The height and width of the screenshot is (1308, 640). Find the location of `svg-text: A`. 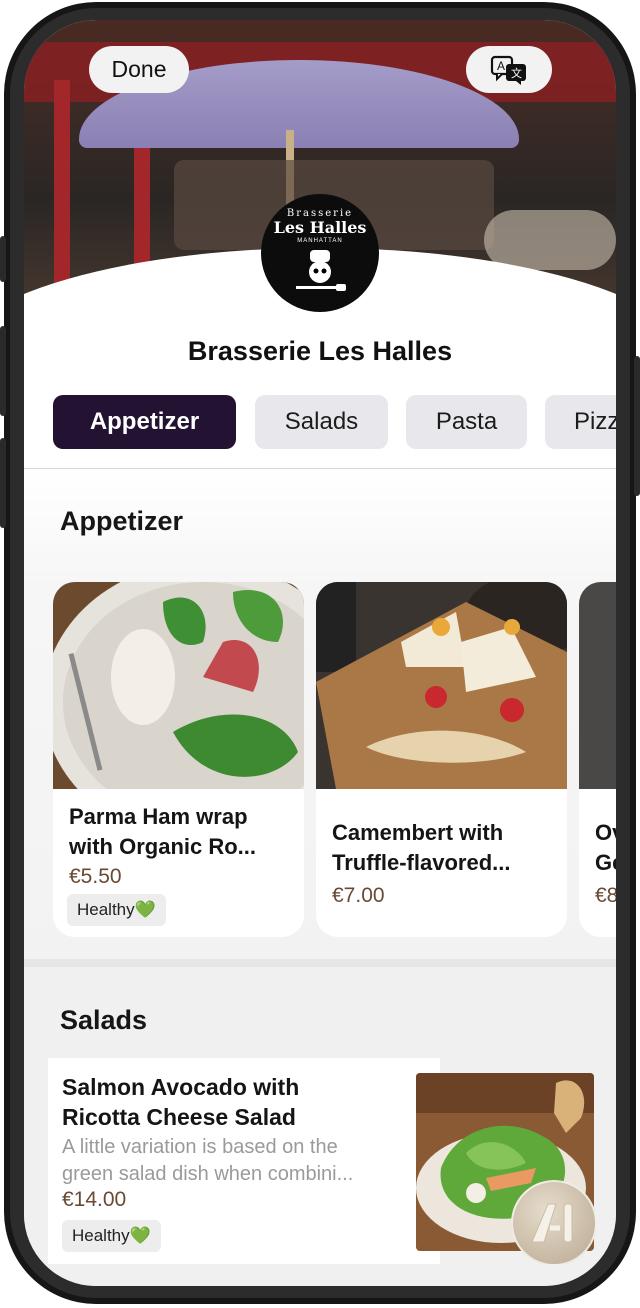

svg-text: A is located at coordinates (501, 66).